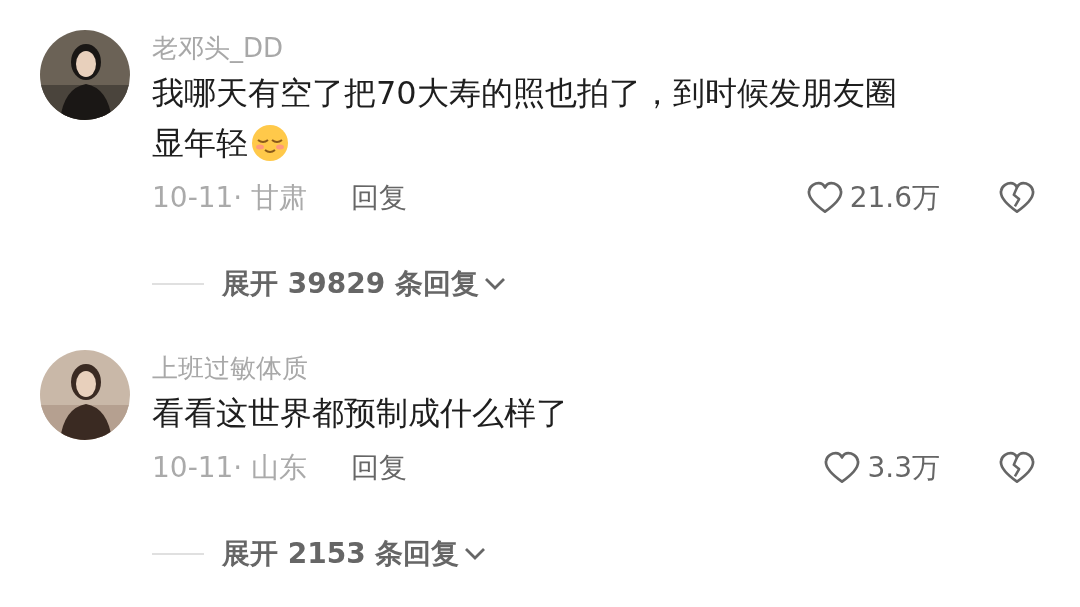 The image size is (1080, 607). What do you see at coordinates (524, 93) in the screenshot?
I see `comment-text: 我哪天有空了把70大寿的照也拍了，到时候发朋友圈` at bounding box center [524, 93].